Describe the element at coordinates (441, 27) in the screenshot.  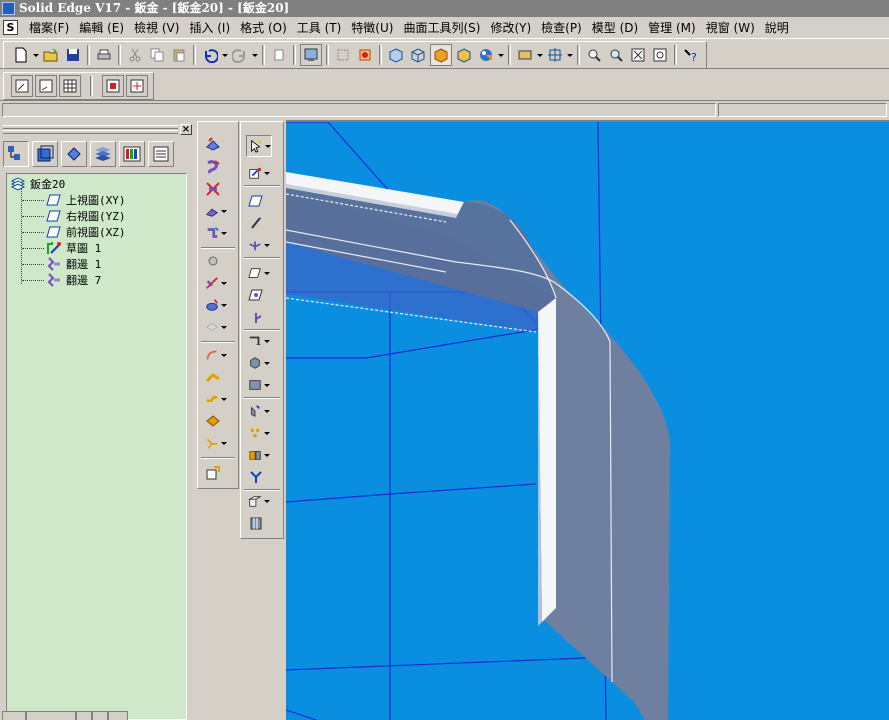
I see `menu-item-7: 曲面工具列(S)` at that location.